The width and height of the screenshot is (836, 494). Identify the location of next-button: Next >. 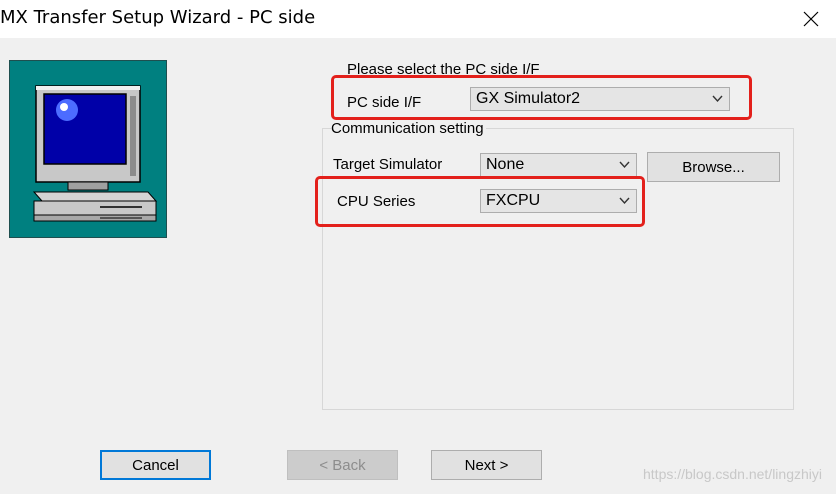
(486, 465).